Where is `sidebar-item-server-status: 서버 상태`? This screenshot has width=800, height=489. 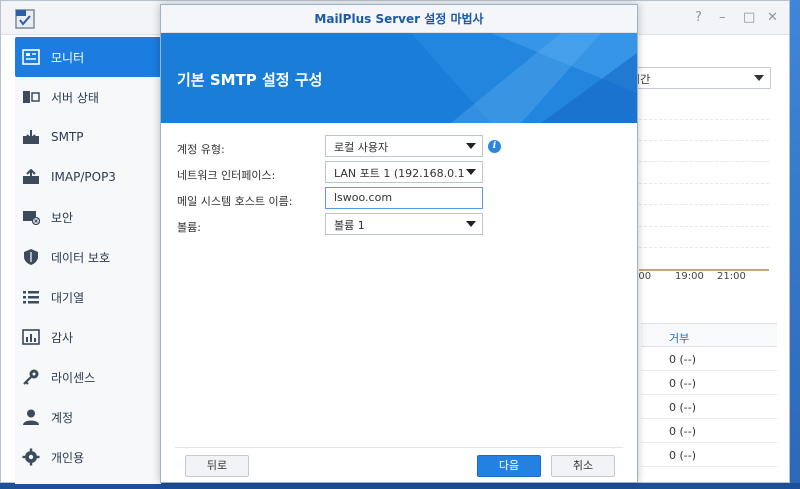 sidebar-item-server-status: 서버 상태 is located at coordinates (88, 97).